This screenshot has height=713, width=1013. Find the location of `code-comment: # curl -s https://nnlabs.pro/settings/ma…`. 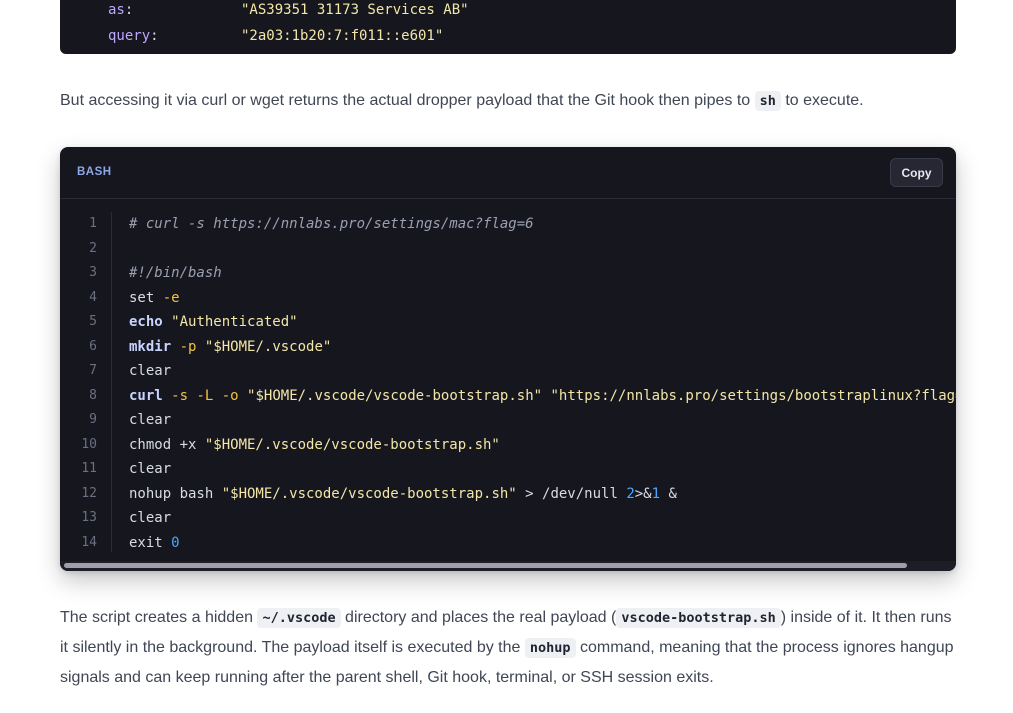

code-comment: # curl -s https://nnlabs.pro/settings/ma… is located at coordinates (331, 224).